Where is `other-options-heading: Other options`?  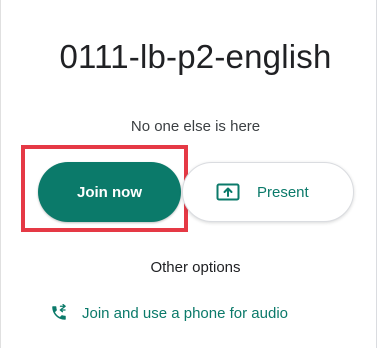
other-options-heading: Other options is located at coordinates (195, 267).